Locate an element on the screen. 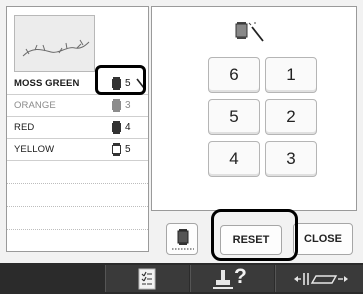 Image resolution: width=363 pixels, height=294 pixels. order-key-5: 5 is located at coordinates (234, 117).